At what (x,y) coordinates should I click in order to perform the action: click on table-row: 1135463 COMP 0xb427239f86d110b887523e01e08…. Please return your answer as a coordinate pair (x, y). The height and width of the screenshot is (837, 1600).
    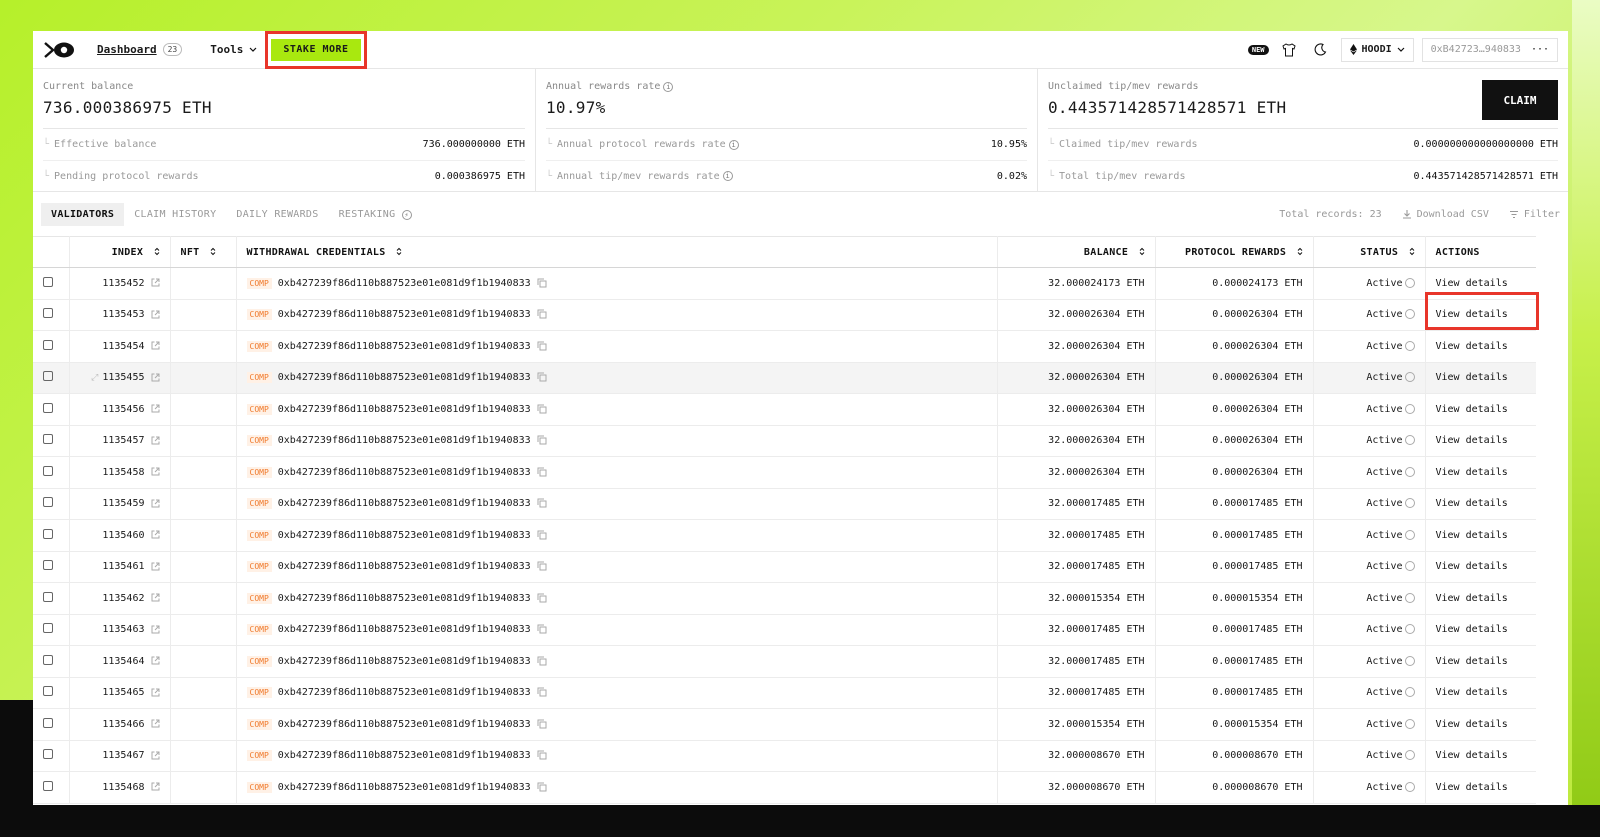
    Looking at the image, I should click on (784, 630).